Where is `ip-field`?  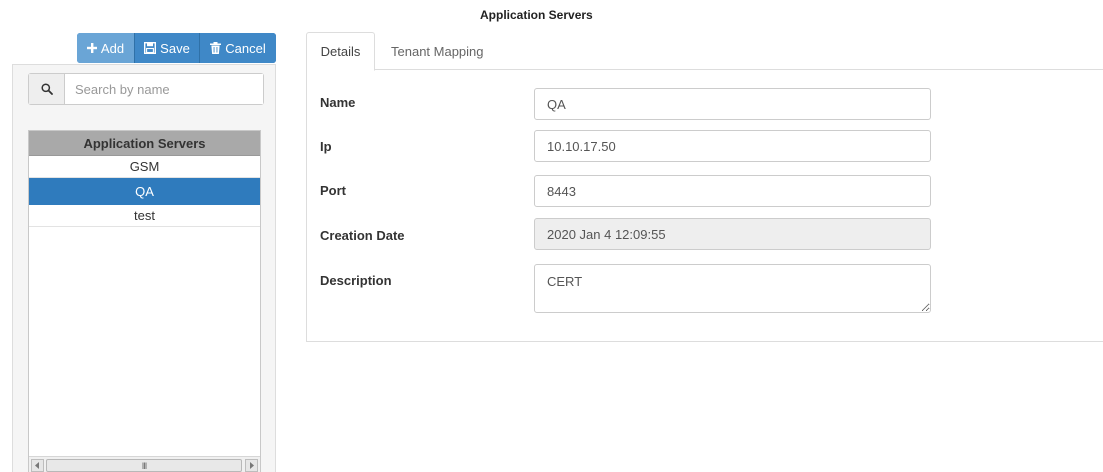
ip-field is located at coordinates (732, 146).